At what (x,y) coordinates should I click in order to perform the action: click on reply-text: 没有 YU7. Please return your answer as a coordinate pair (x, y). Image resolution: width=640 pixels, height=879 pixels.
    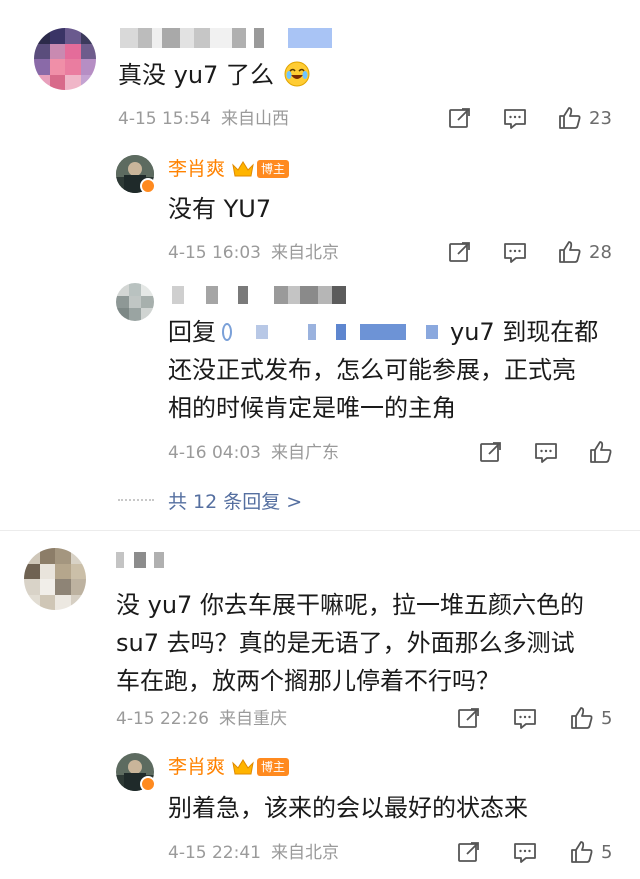
    Looking at the image, I should click on (220, 209).